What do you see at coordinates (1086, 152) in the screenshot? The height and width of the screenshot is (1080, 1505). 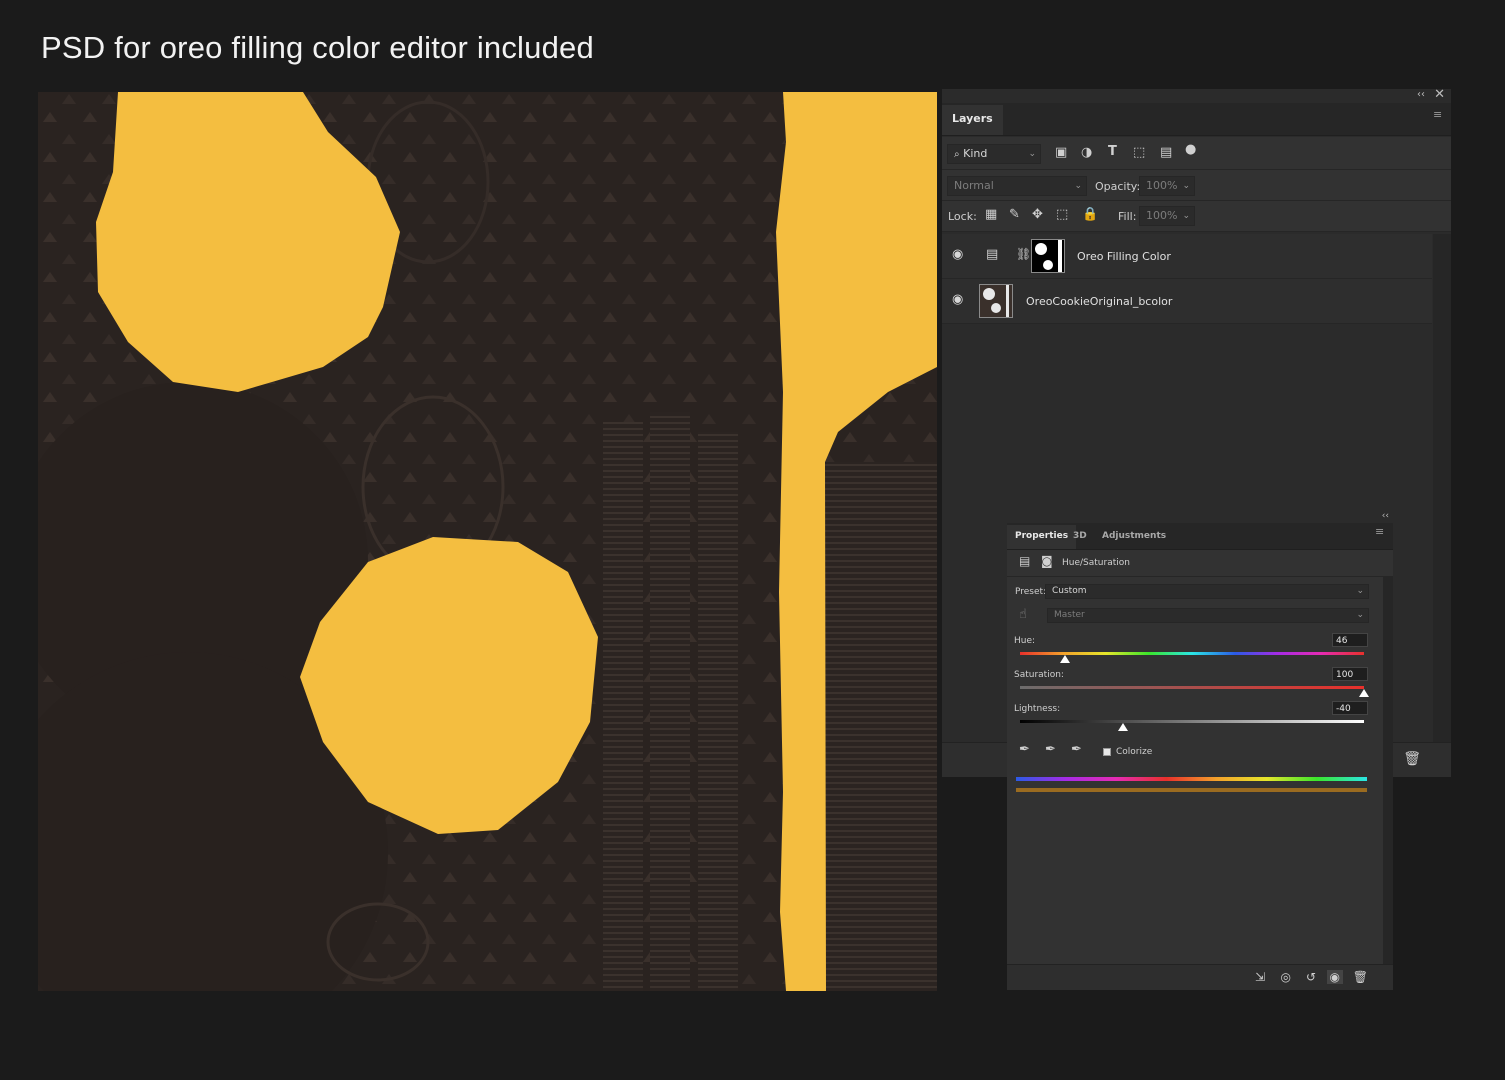 I see `adjustment-filter-icon: ◑` at bounding box center [1086, 152].